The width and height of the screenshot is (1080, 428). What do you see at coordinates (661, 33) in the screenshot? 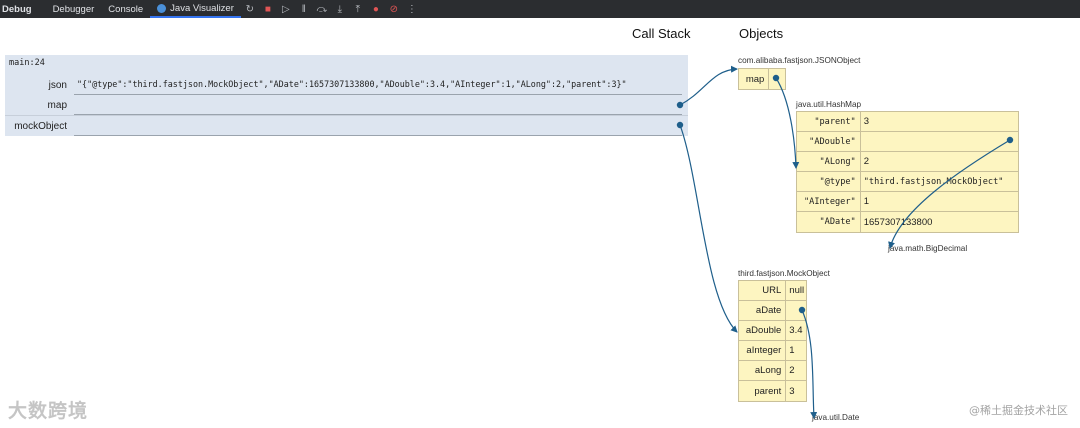
I see `call-stack-header: Call Stack` at bounding box center [661, 33].